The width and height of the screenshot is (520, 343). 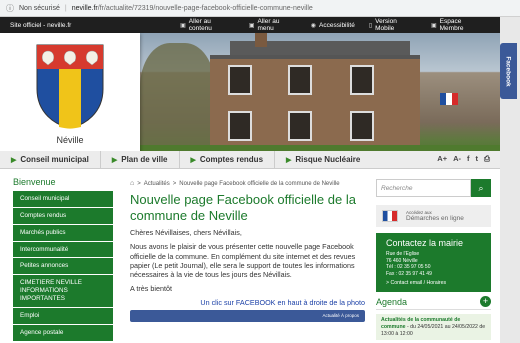 I want to click on nav-item-plan: ▶ Plan de ville, so click(x=140, y=159).